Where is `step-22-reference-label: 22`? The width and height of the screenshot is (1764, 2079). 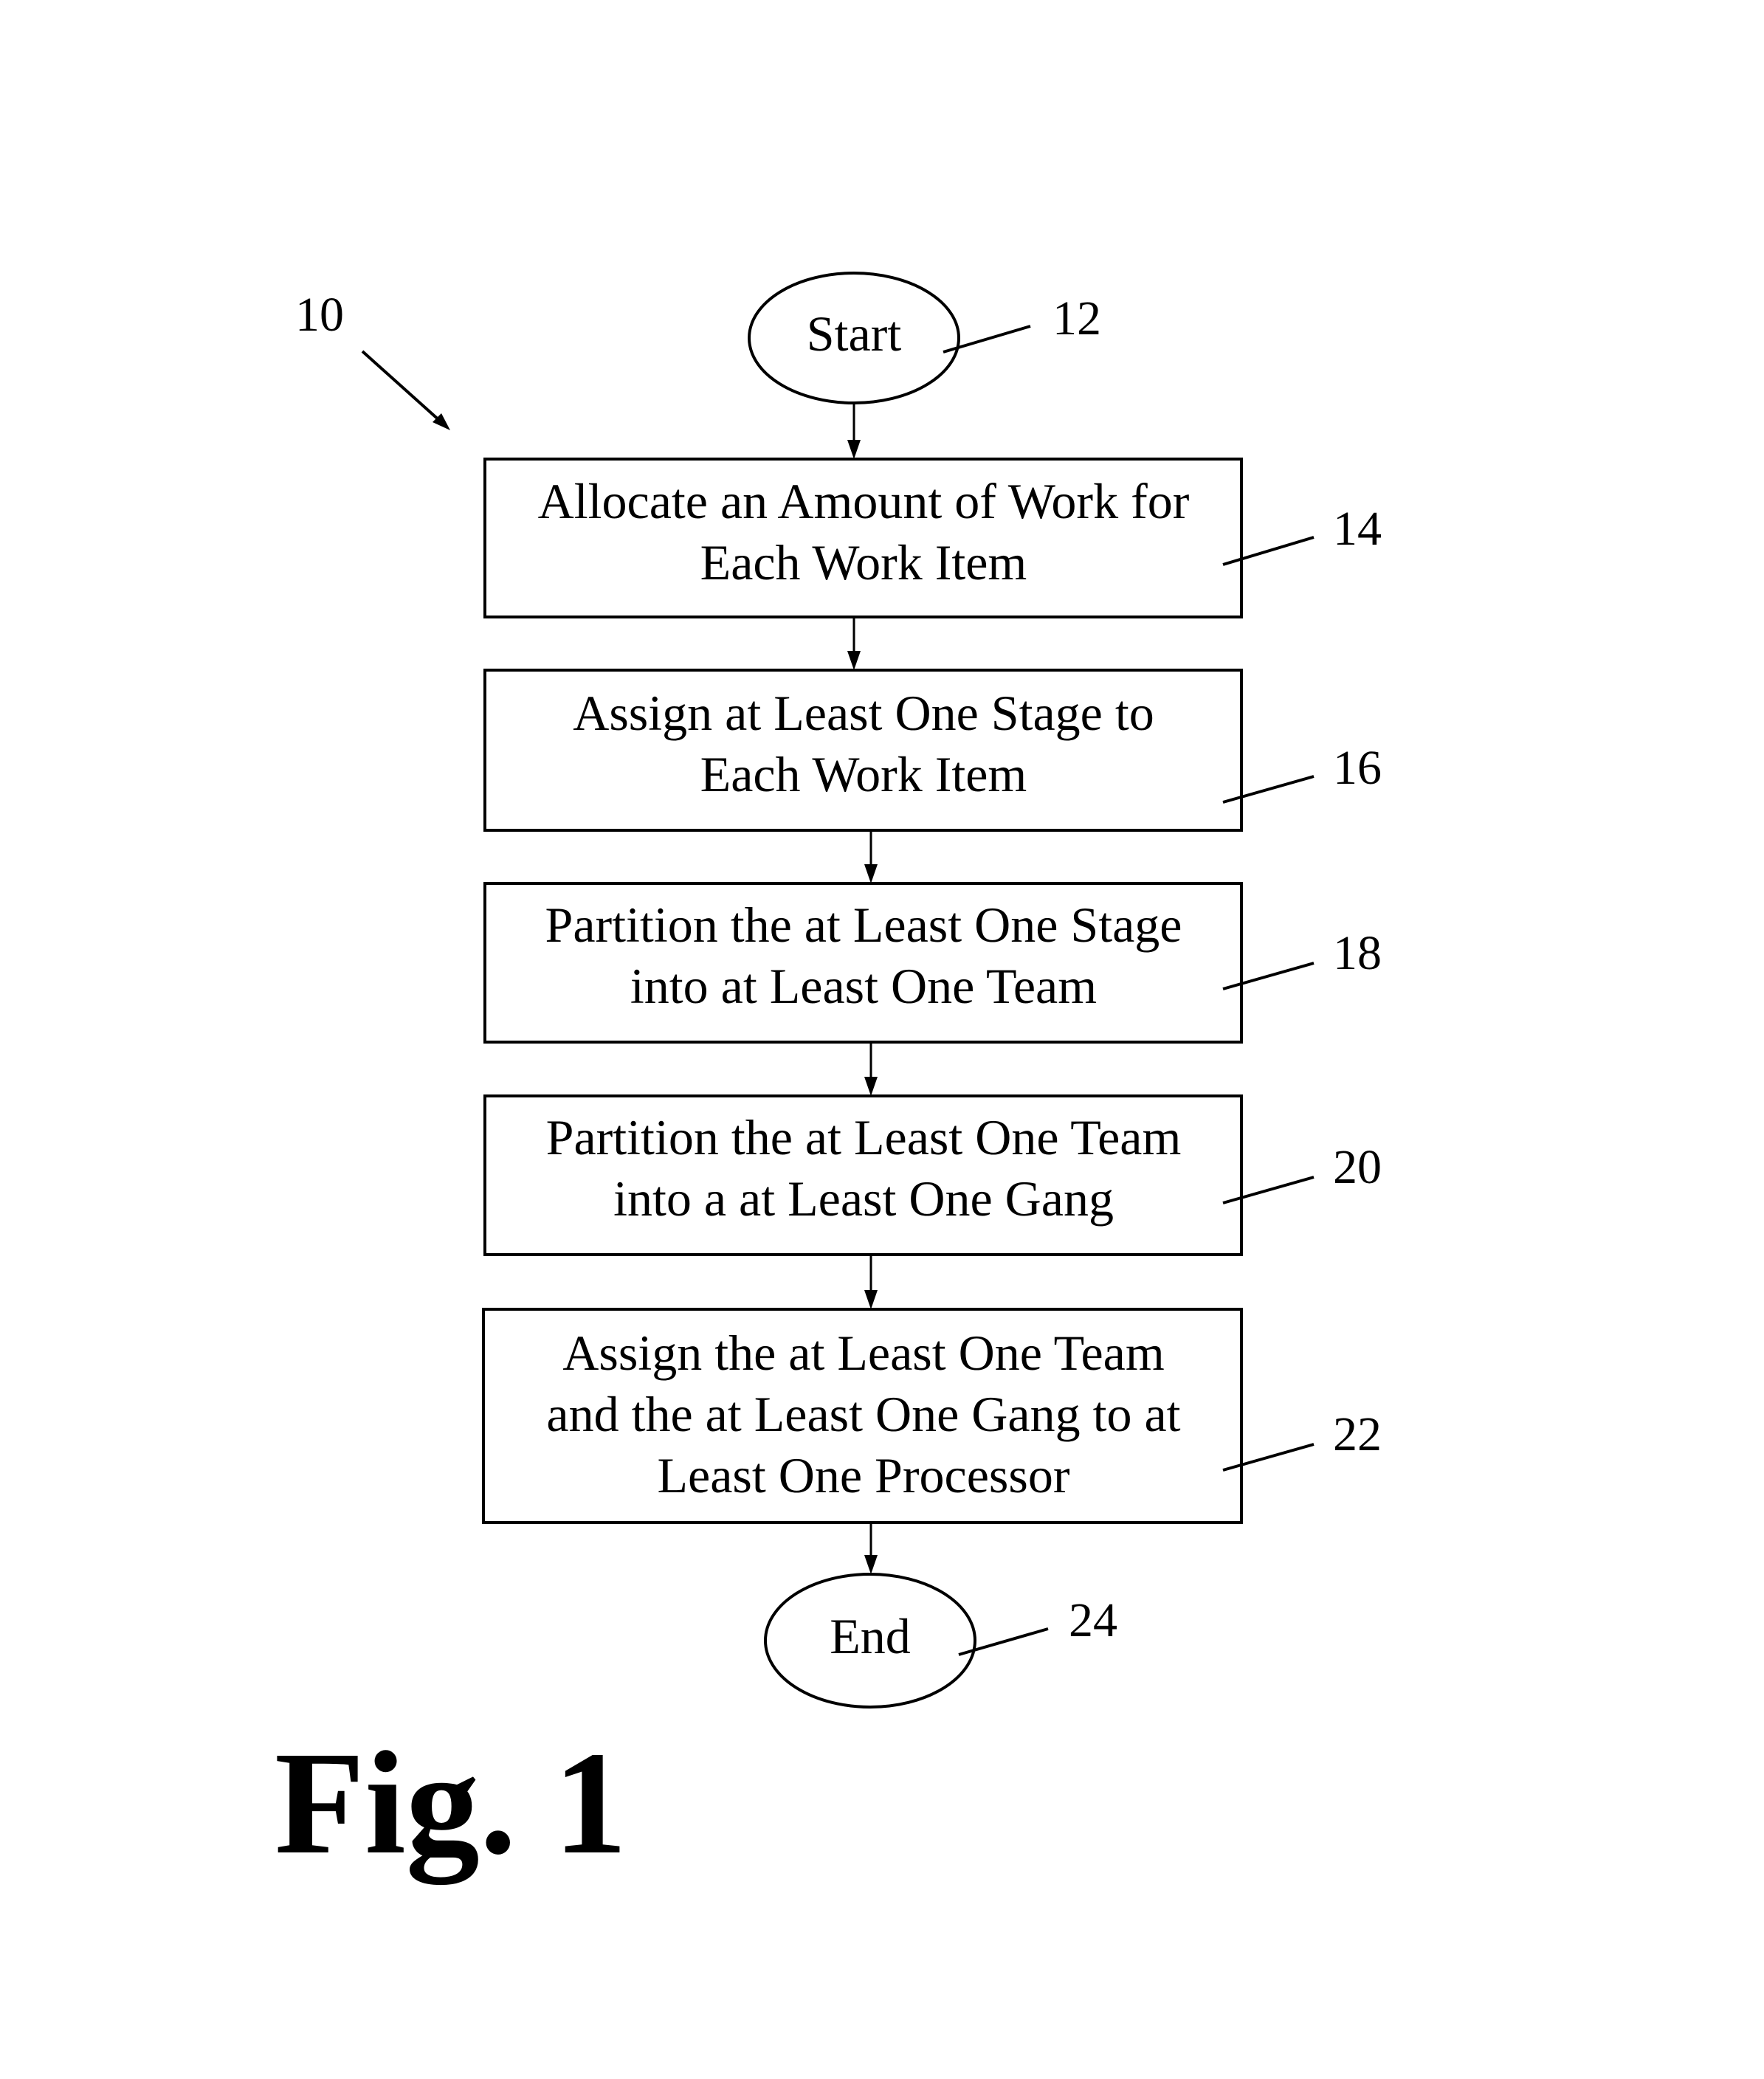
step-22-reference-label: 22 is located at coordinates (1357, 1434).